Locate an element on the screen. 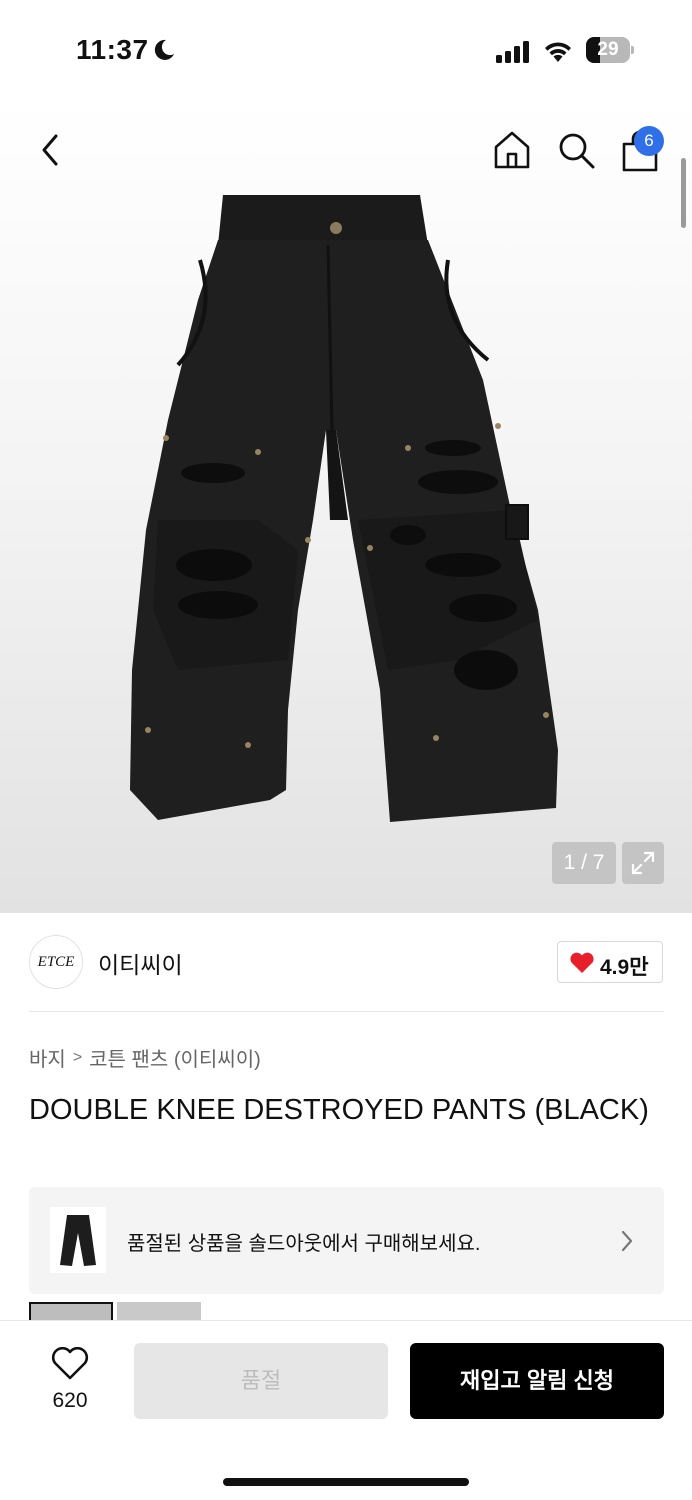  chevron-right-icon is located at coordinates (627, 1241).